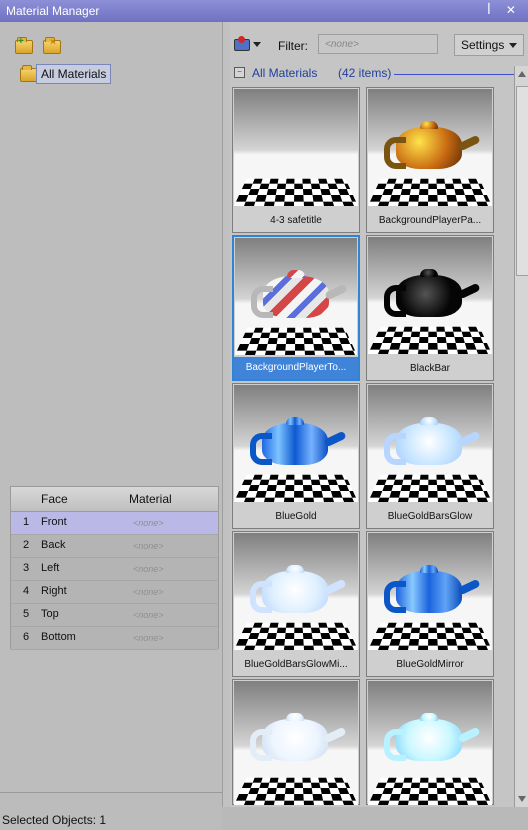  I want to click on material-tile: BlueGold, so click(296, 456).